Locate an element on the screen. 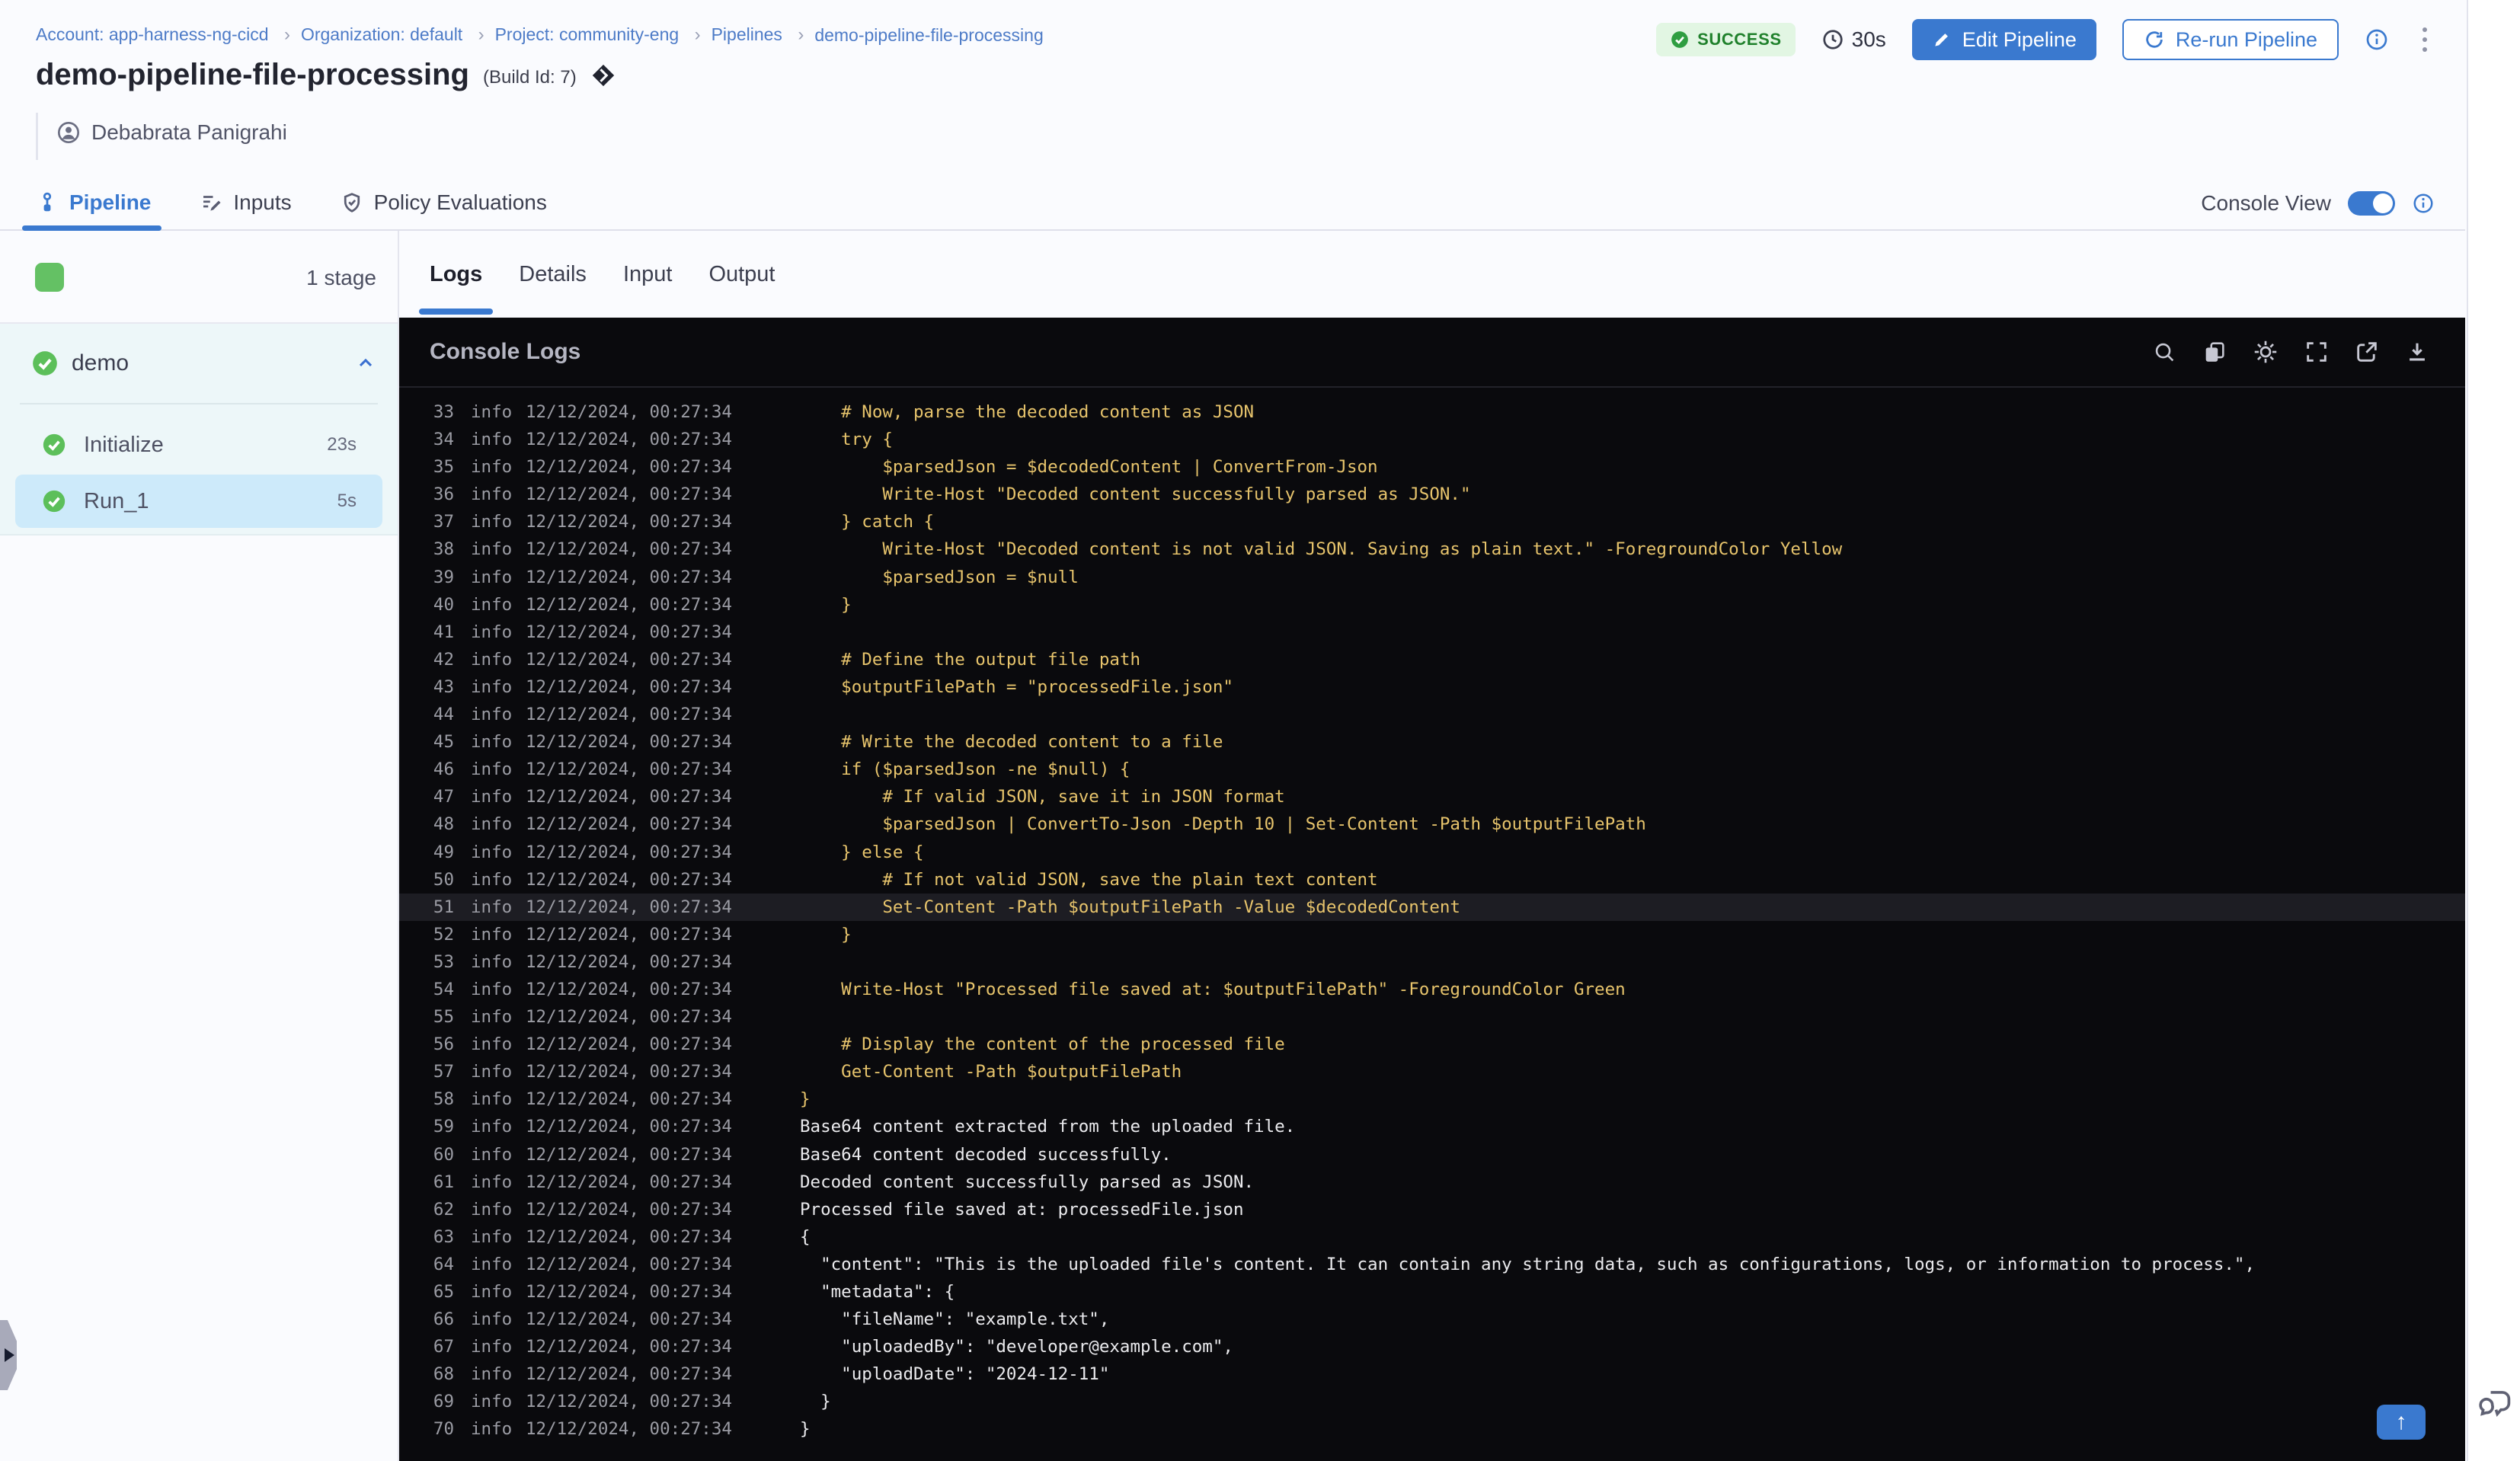 The image size is (2520, 1461). tab-inputs: Inputs is located at coordinates (246, 202).